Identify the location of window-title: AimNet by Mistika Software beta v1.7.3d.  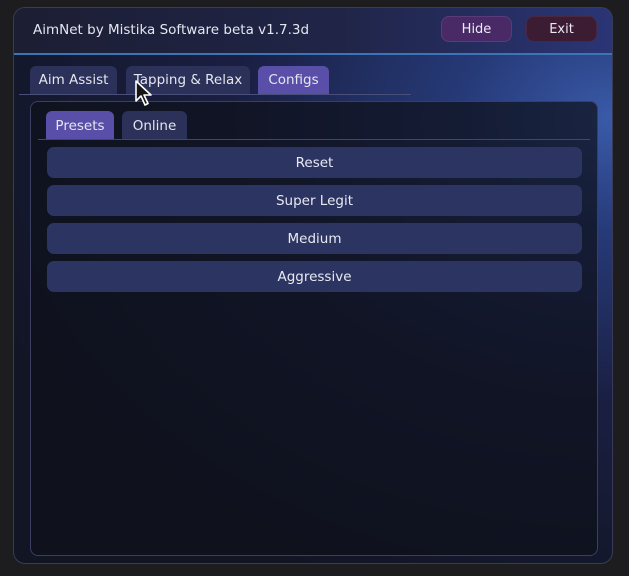
(171, 30).